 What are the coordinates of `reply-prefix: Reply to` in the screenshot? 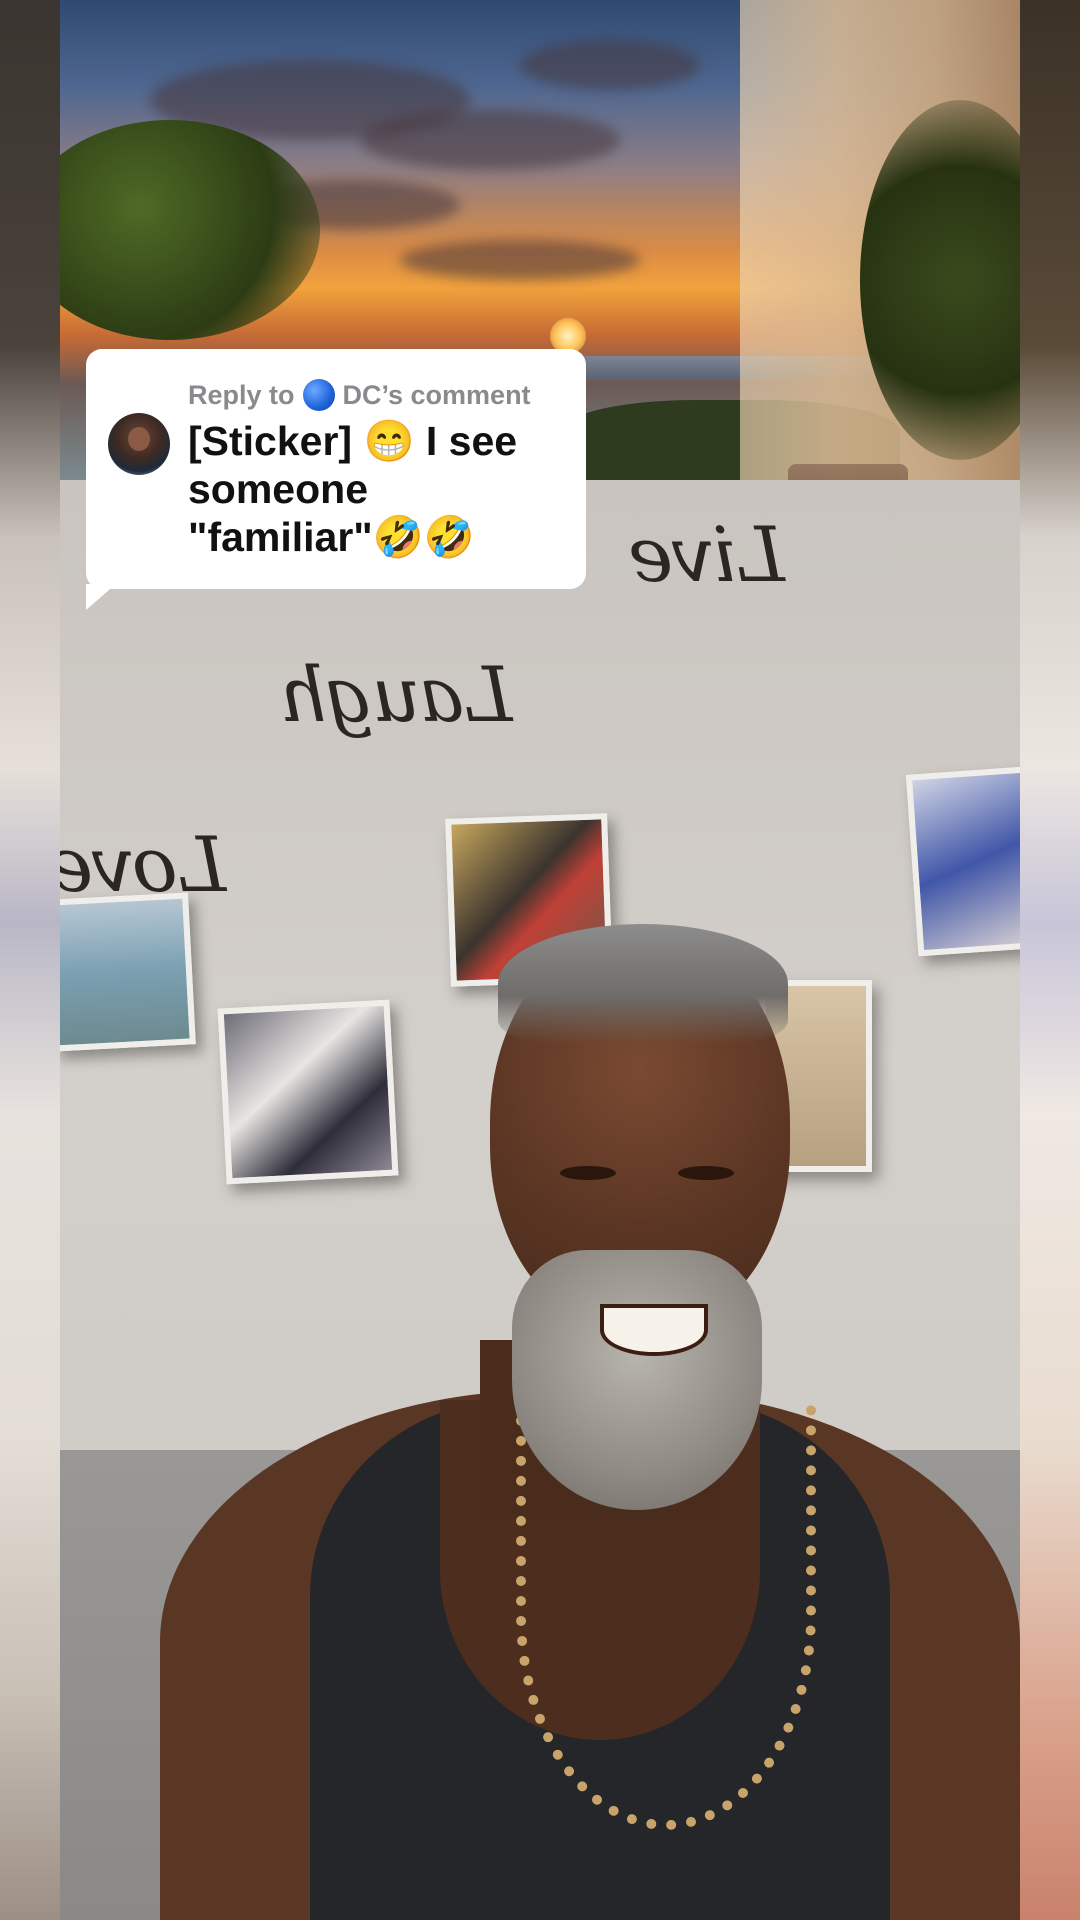 It's located at (241, 394).